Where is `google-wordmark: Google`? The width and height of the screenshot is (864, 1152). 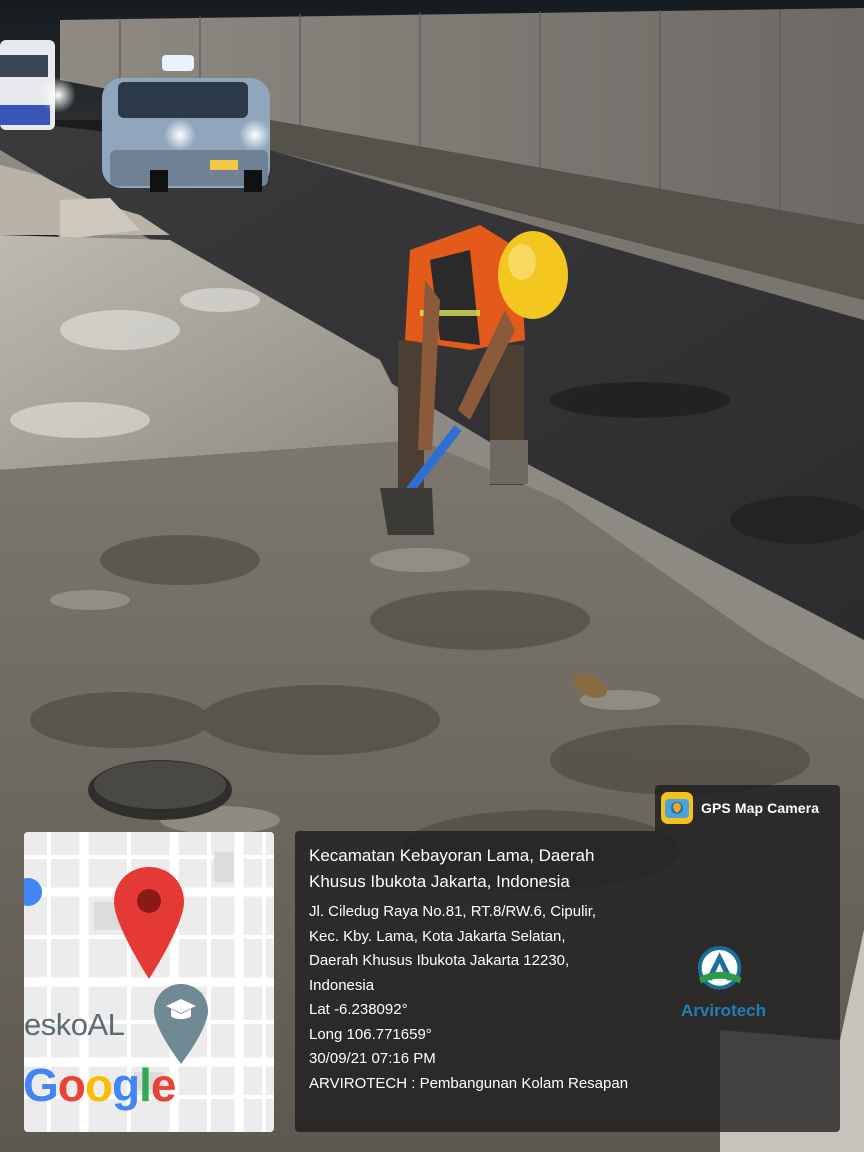
google-wordmark: Google is located at coordinates (100, 1085).